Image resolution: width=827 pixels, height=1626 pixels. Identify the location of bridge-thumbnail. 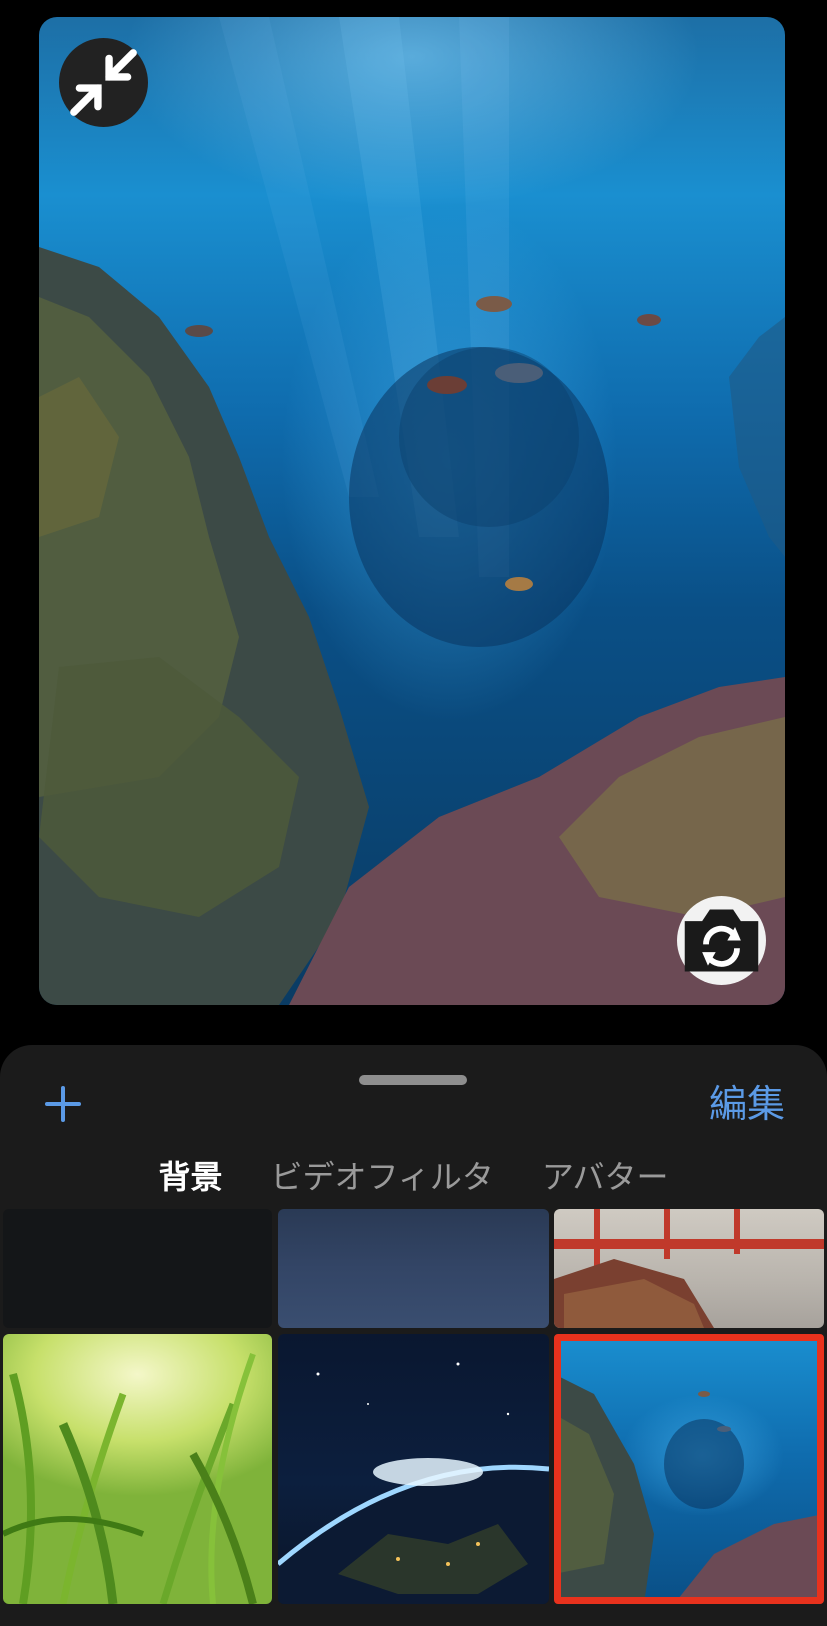
(689, 1268).